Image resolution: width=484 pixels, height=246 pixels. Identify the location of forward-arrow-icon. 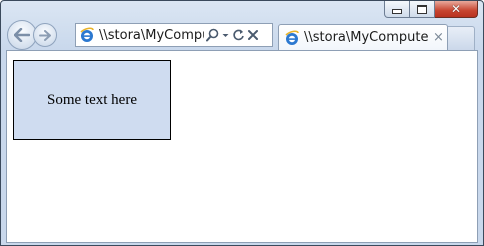
(45, 35).